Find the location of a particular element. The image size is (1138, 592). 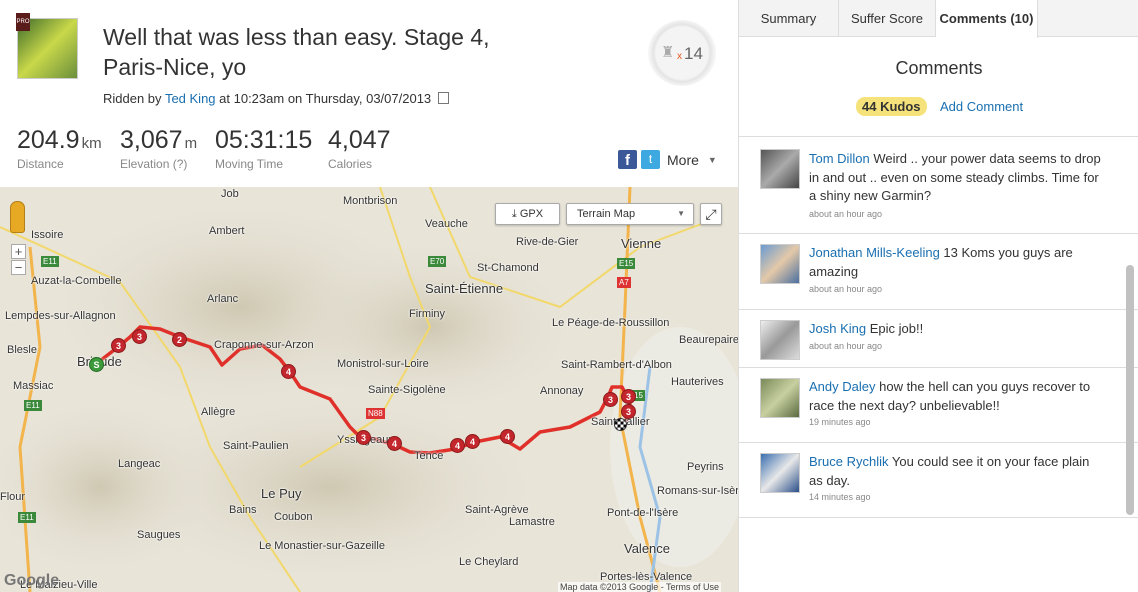

facebook-icon: f is located at coordinates (627, 159).